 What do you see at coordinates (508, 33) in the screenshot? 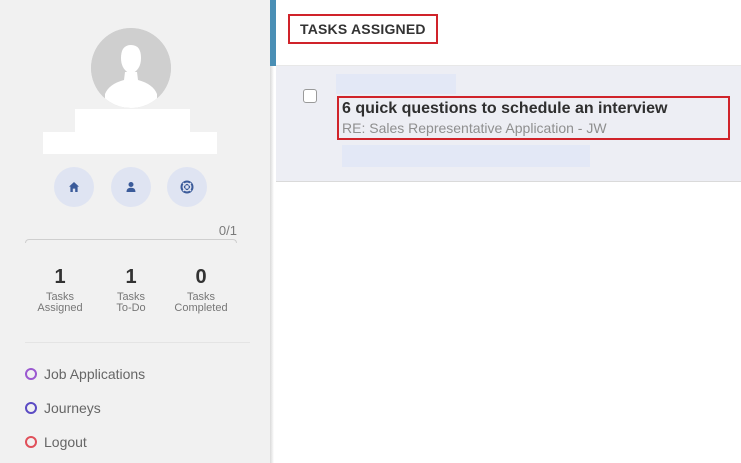
I see `main-header: TASKS ASSIGNED` at bounding box center [508, 33].